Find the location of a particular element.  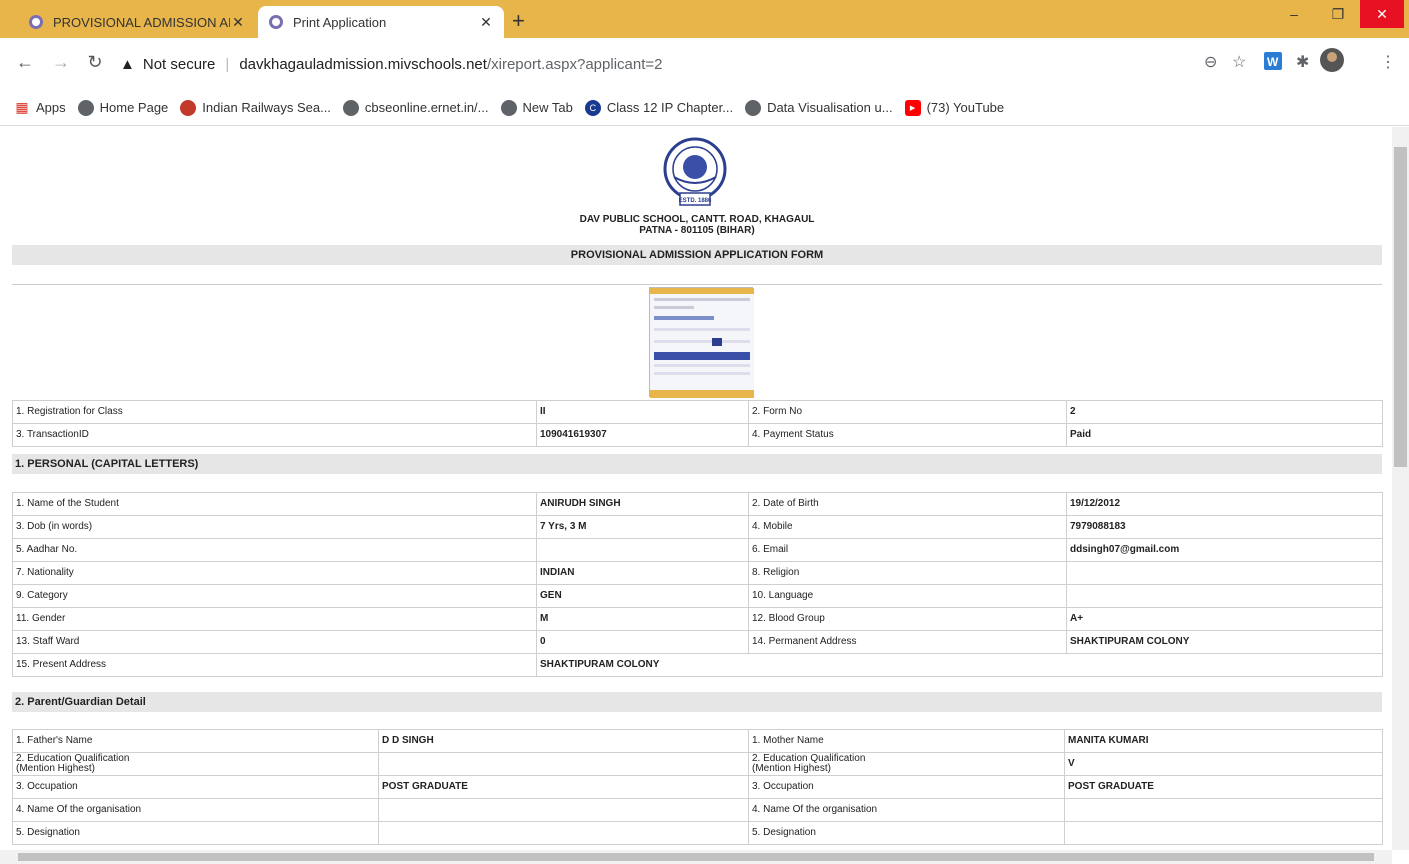

table-row: 5. Aadhar No. 6. Email ddsingh07@gmail.com is located at coordinates (697, 550).